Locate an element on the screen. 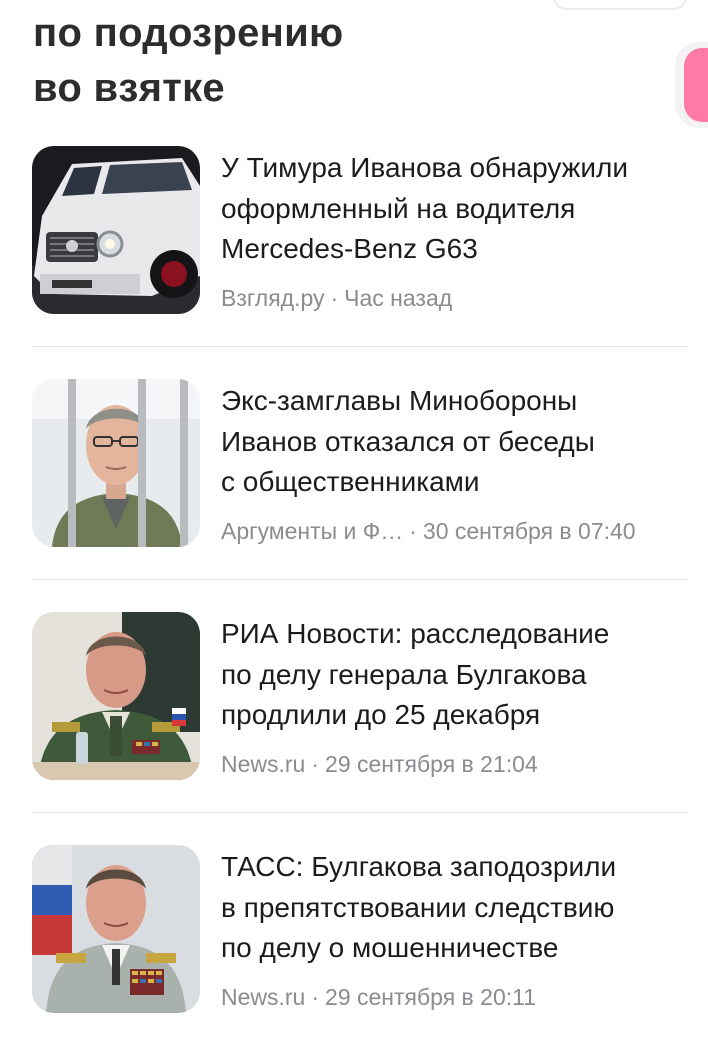 Image resolution: width=708 pixels, height=1052 pixels. news-title-line: оформленный на водителя is located at coordinates (398, 208).